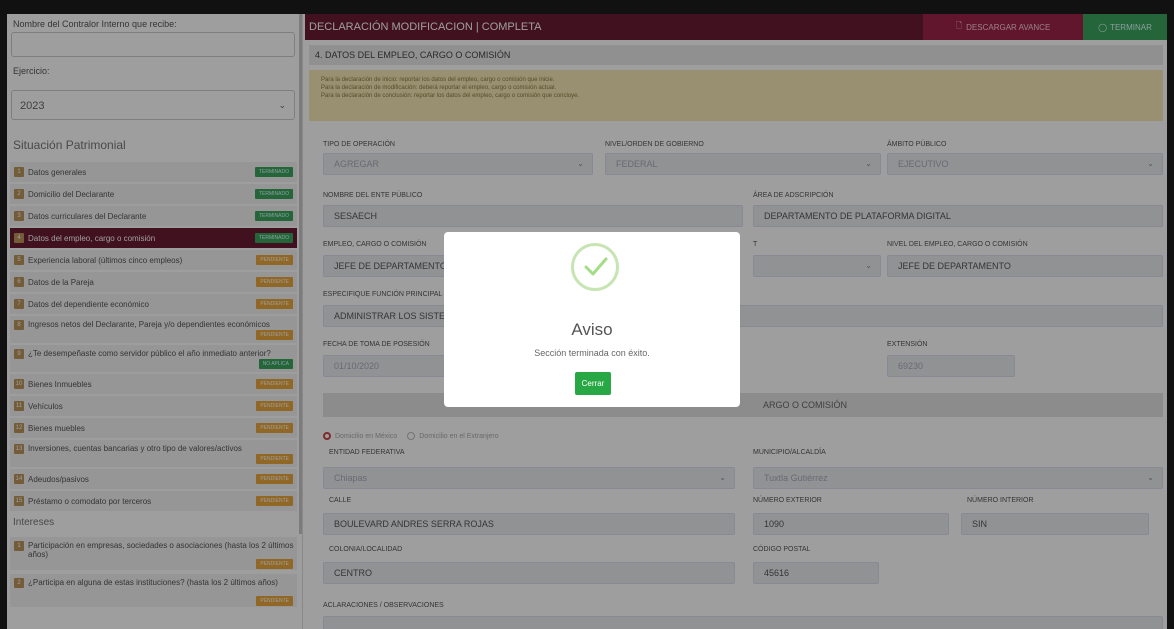 This screenshot has width=1174, height=629. What do you see at coordinates (592, 329) in the screenshot?
I see `modal-title: Aviso` at bounding box center [592, 329].